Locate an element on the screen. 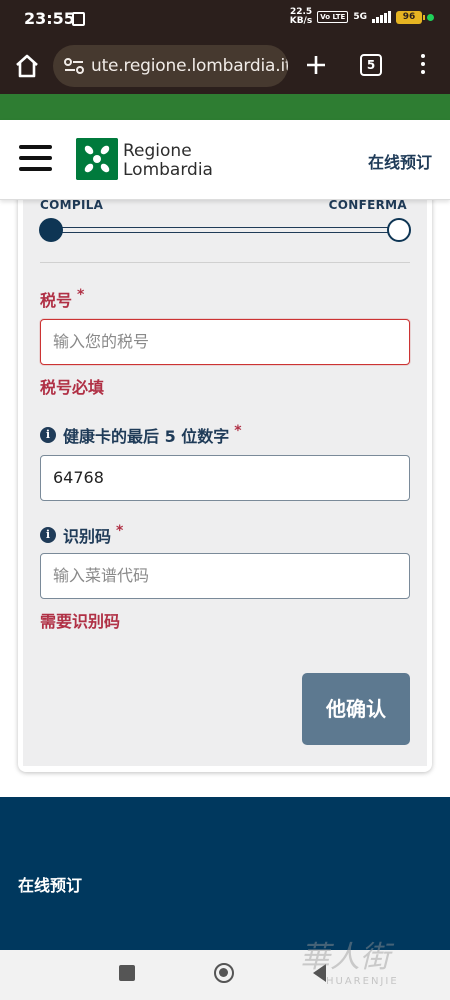 The image size is (450, 1000). id-code-error: 需要识别码 is located at coordinates (80, 621).